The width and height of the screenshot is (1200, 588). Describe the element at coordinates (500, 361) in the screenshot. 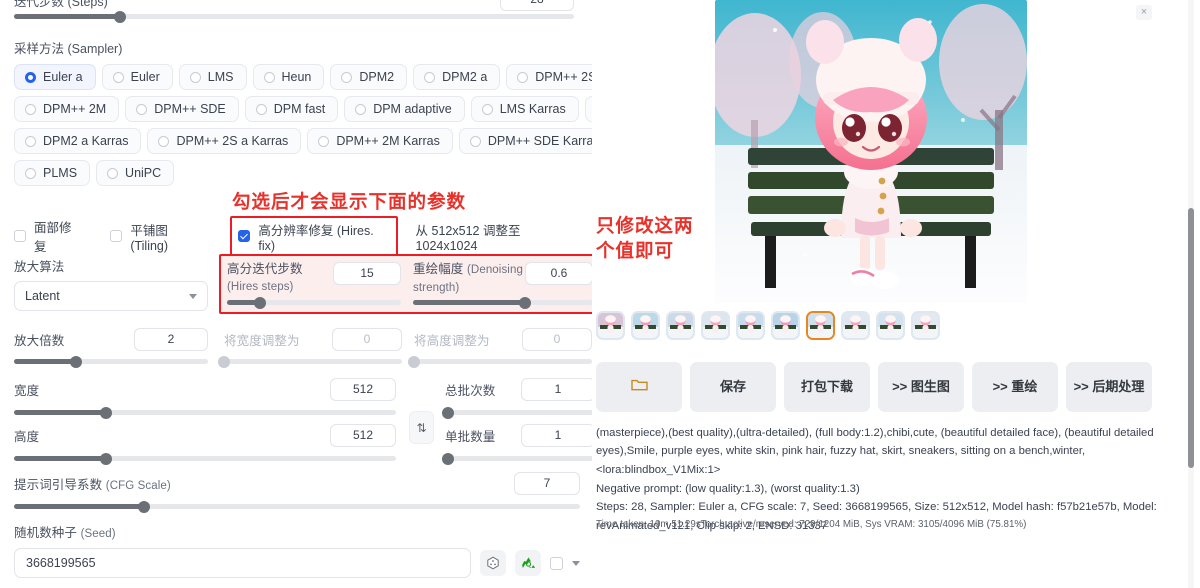

I see `resize-height-slider` at that location.